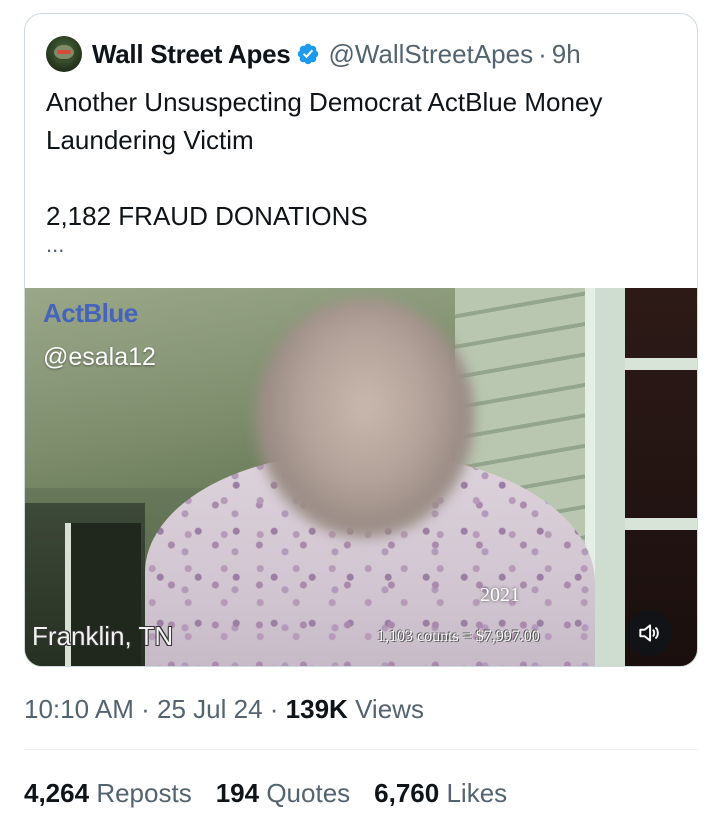 This screenshot has width=720, height=834. What do you see at coordinates (99, 357) in the screenshot?
I see `video-handle-overlay: @esala12` at bounding box center [99, 357].